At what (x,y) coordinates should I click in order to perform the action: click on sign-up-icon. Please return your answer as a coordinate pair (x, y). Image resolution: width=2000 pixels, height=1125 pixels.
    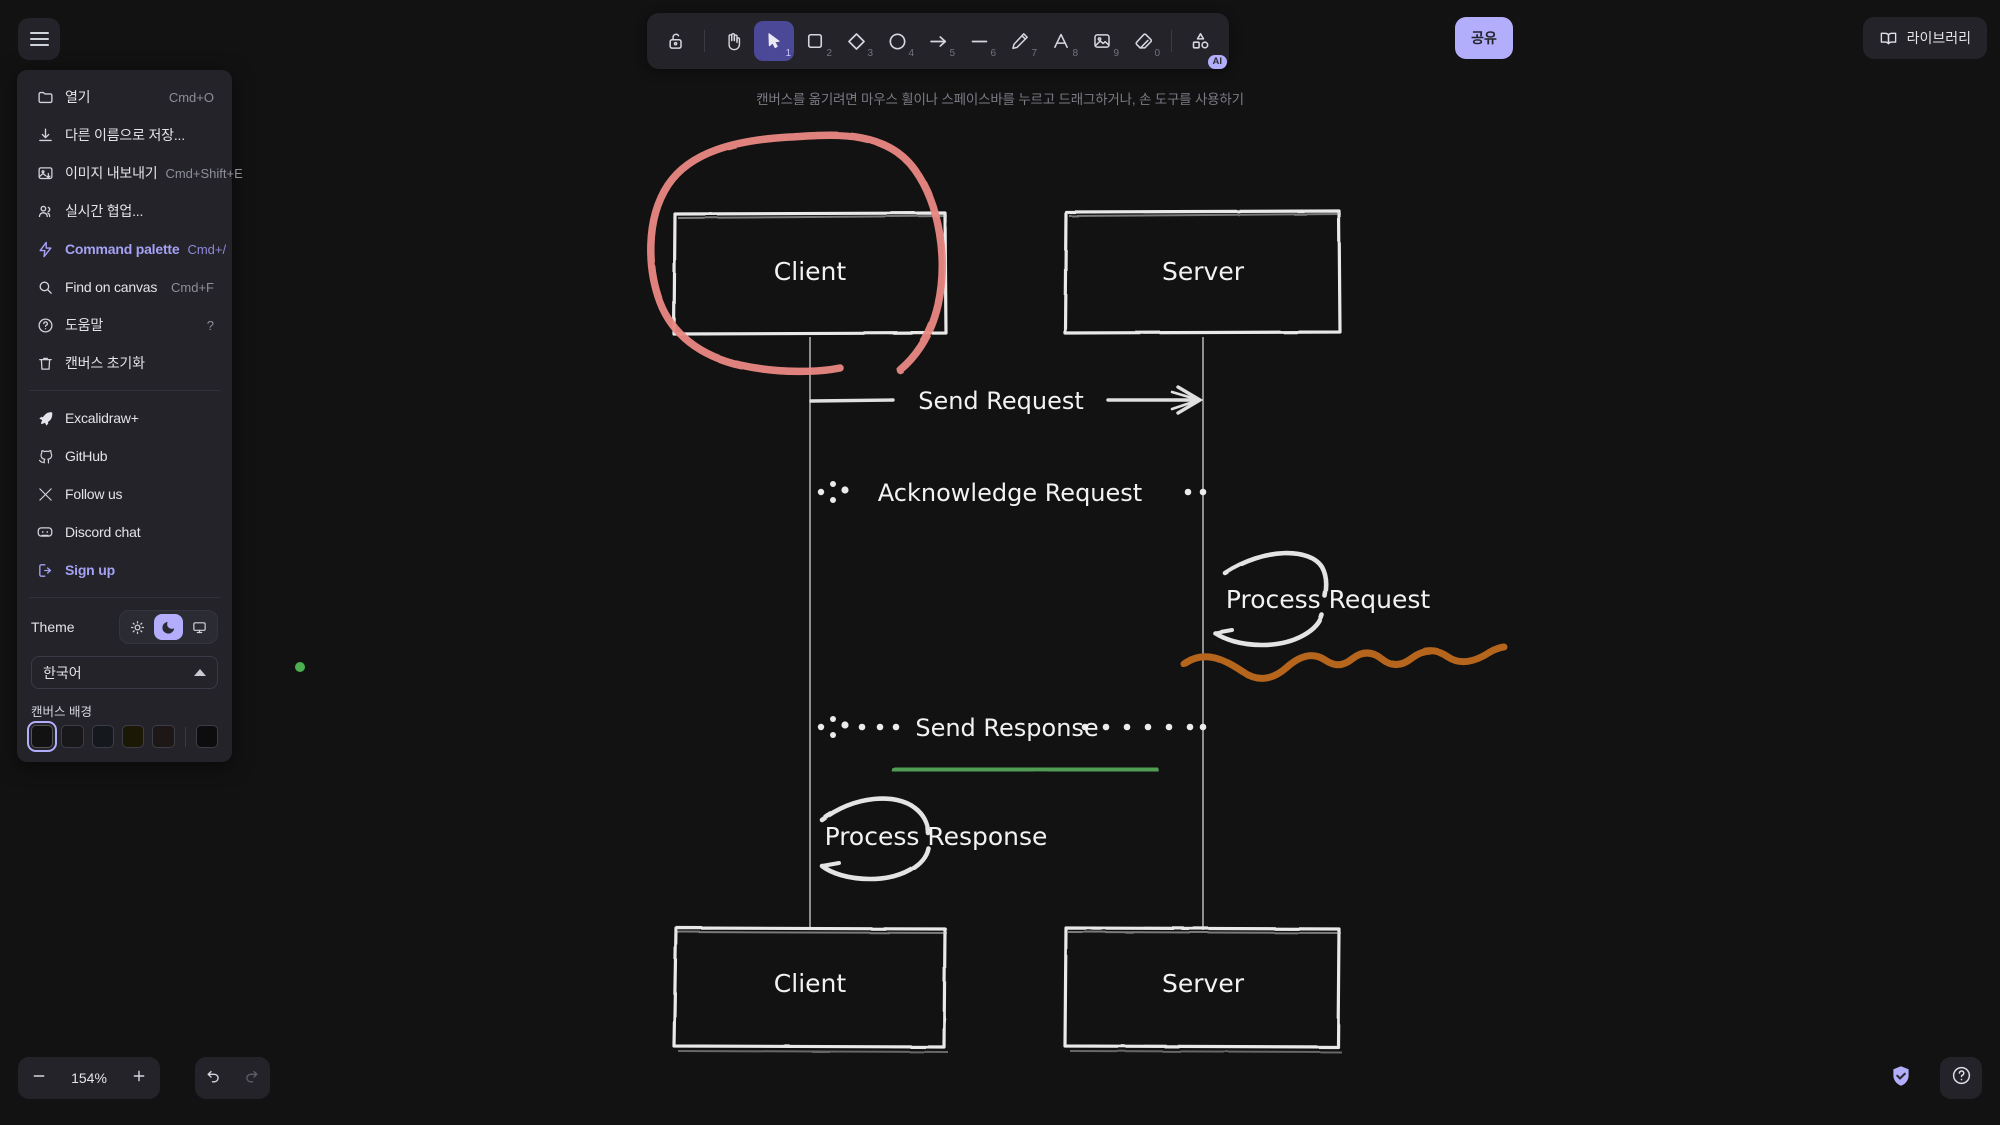
    Looking at the image, I should click on (45, 570).